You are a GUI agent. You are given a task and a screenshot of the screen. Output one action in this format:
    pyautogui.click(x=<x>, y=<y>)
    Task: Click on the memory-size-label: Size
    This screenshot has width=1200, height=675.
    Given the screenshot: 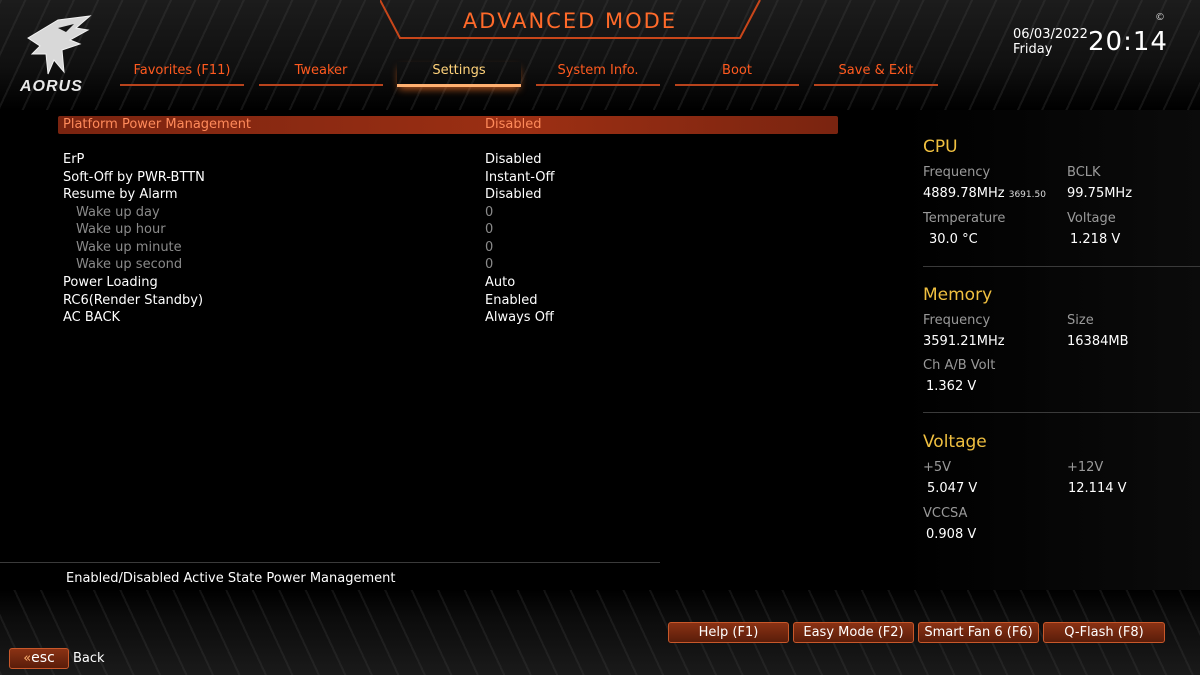 What is the action you would take?
    pyautogui.click(x=1080, y=320)
    